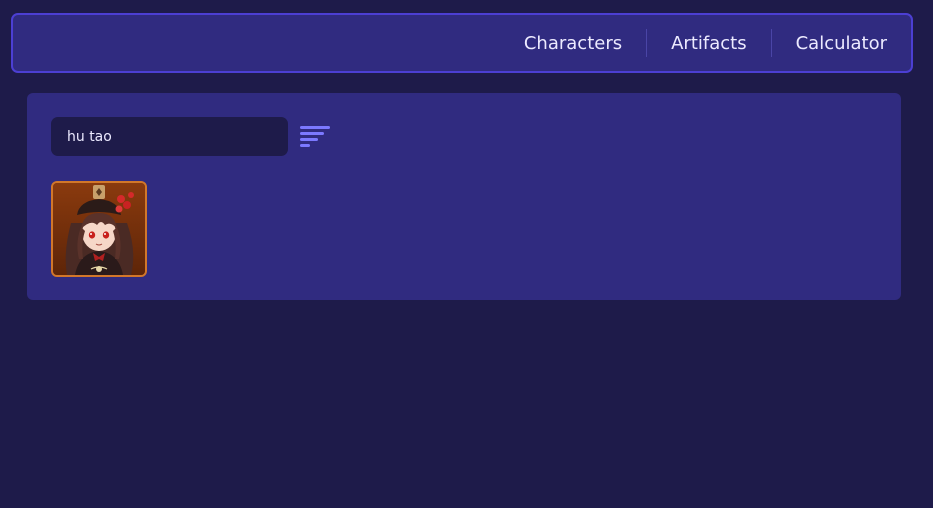 The width and height of the screenshot is (933, 508). I want to click on nav-item-artifacts: Artifacts, so click(708, 43).